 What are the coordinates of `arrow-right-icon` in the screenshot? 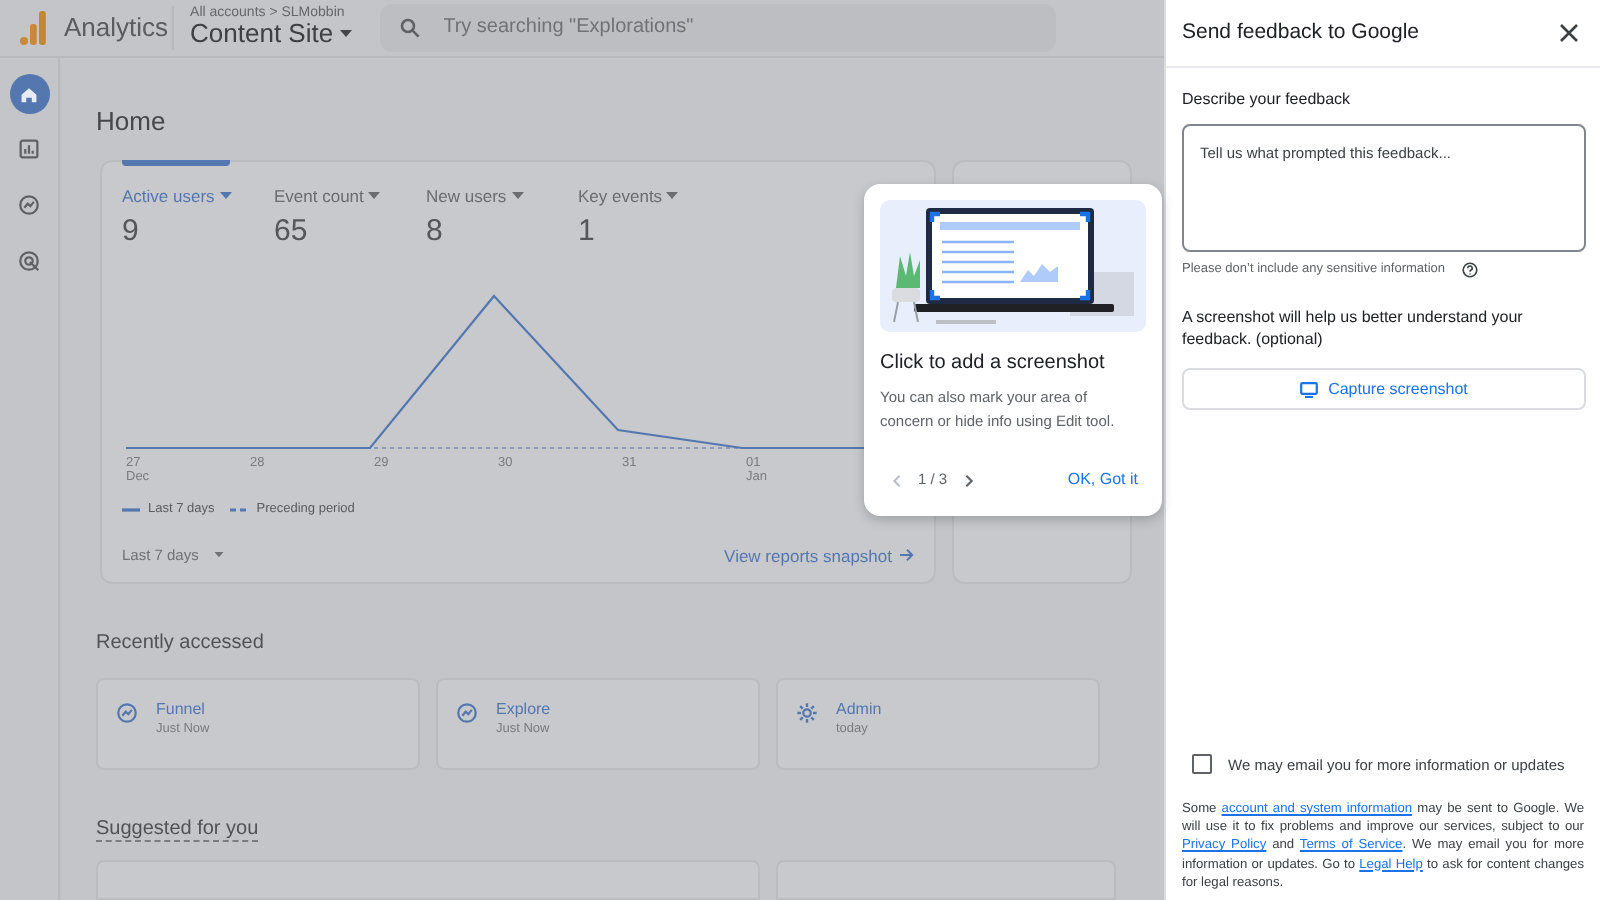 It's located at (907, 555).